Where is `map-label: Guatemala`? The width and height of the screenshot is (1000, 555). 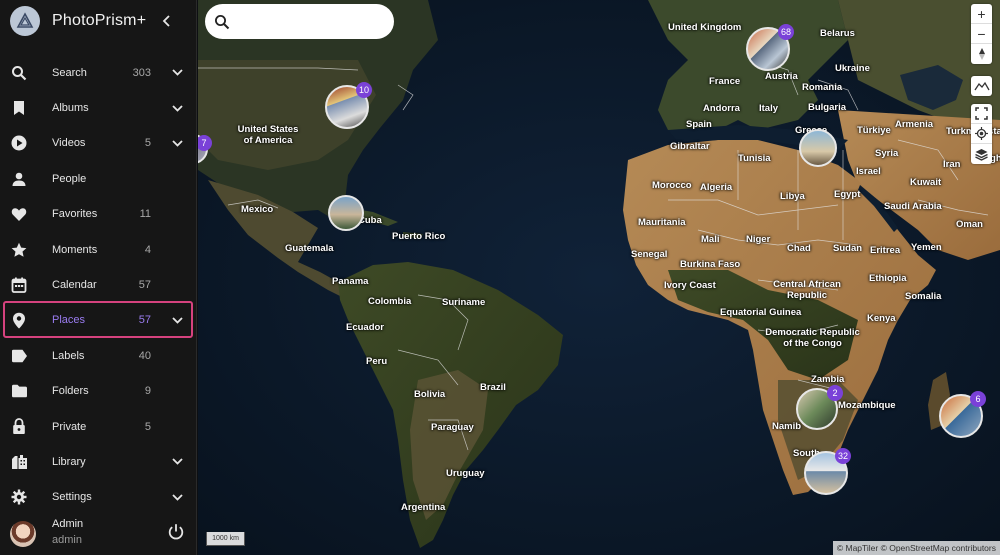
map-label: Guatemala is located at coordinates (309, 248).